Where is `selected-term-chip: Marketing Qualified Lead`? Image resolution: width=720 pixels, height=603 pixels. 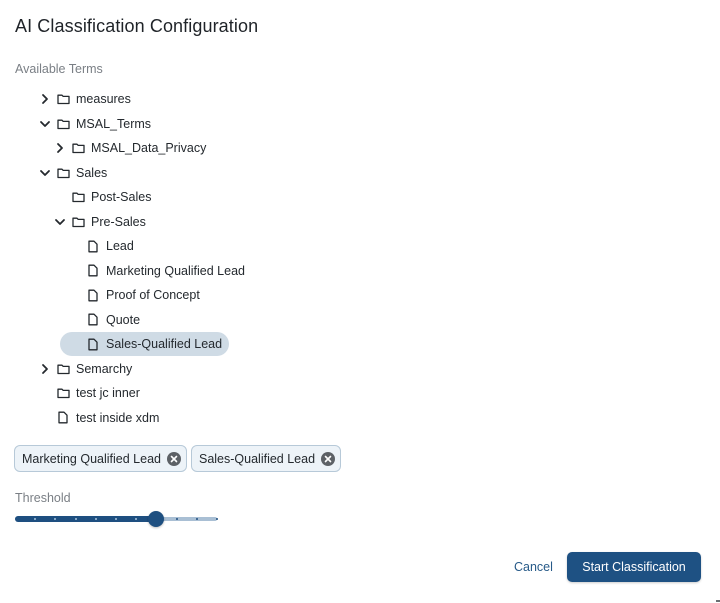
selected-term-chip: Marketing Qualified Lead is located at coordinates (100, 458).